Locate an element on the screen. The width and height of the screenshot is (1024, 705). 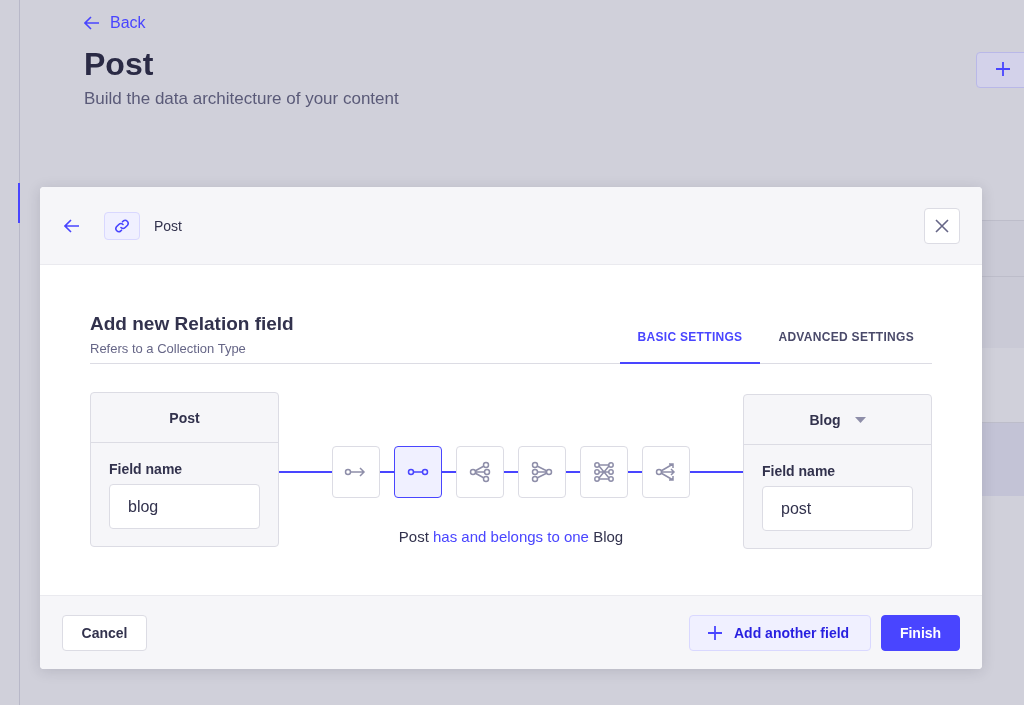
page-title: Post is located at coordinates (119, 64).